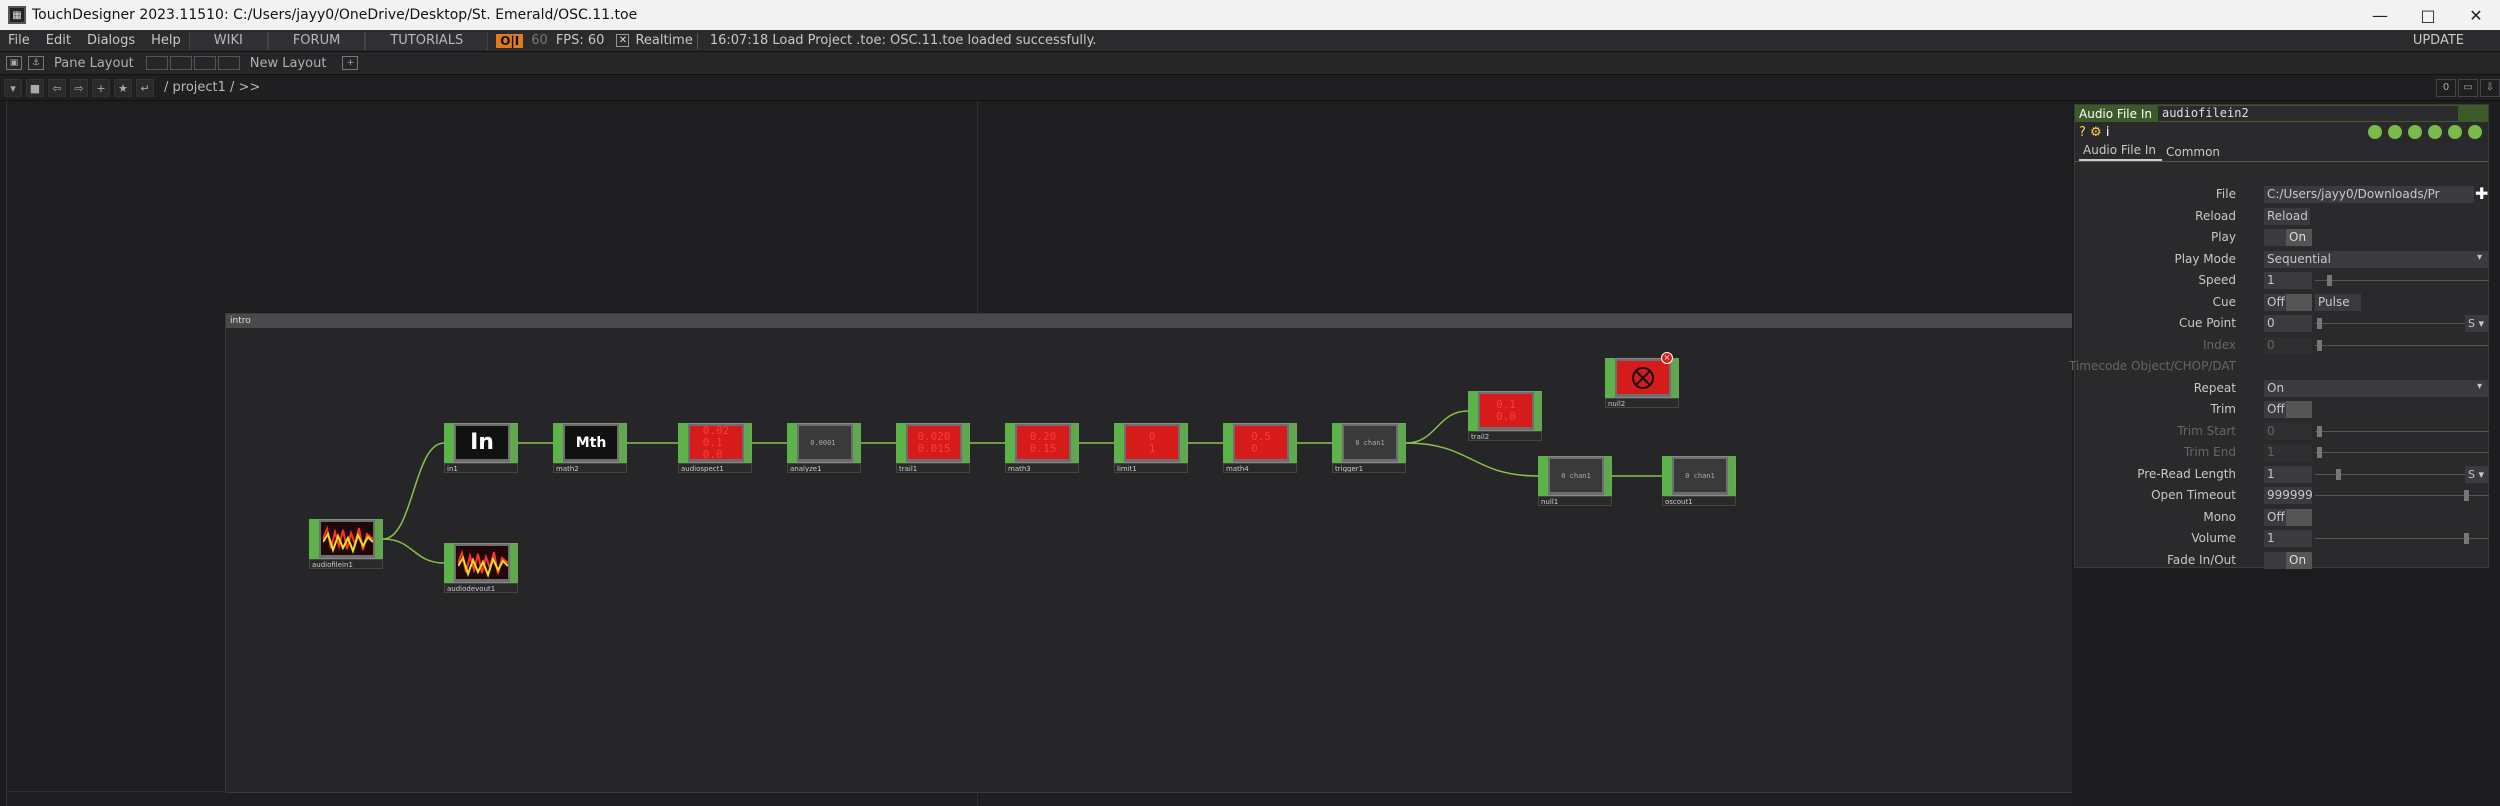 The height and width of the screenshot is (806, 2500). I want to click on node-name-label: analyze1, so click(824, 468).